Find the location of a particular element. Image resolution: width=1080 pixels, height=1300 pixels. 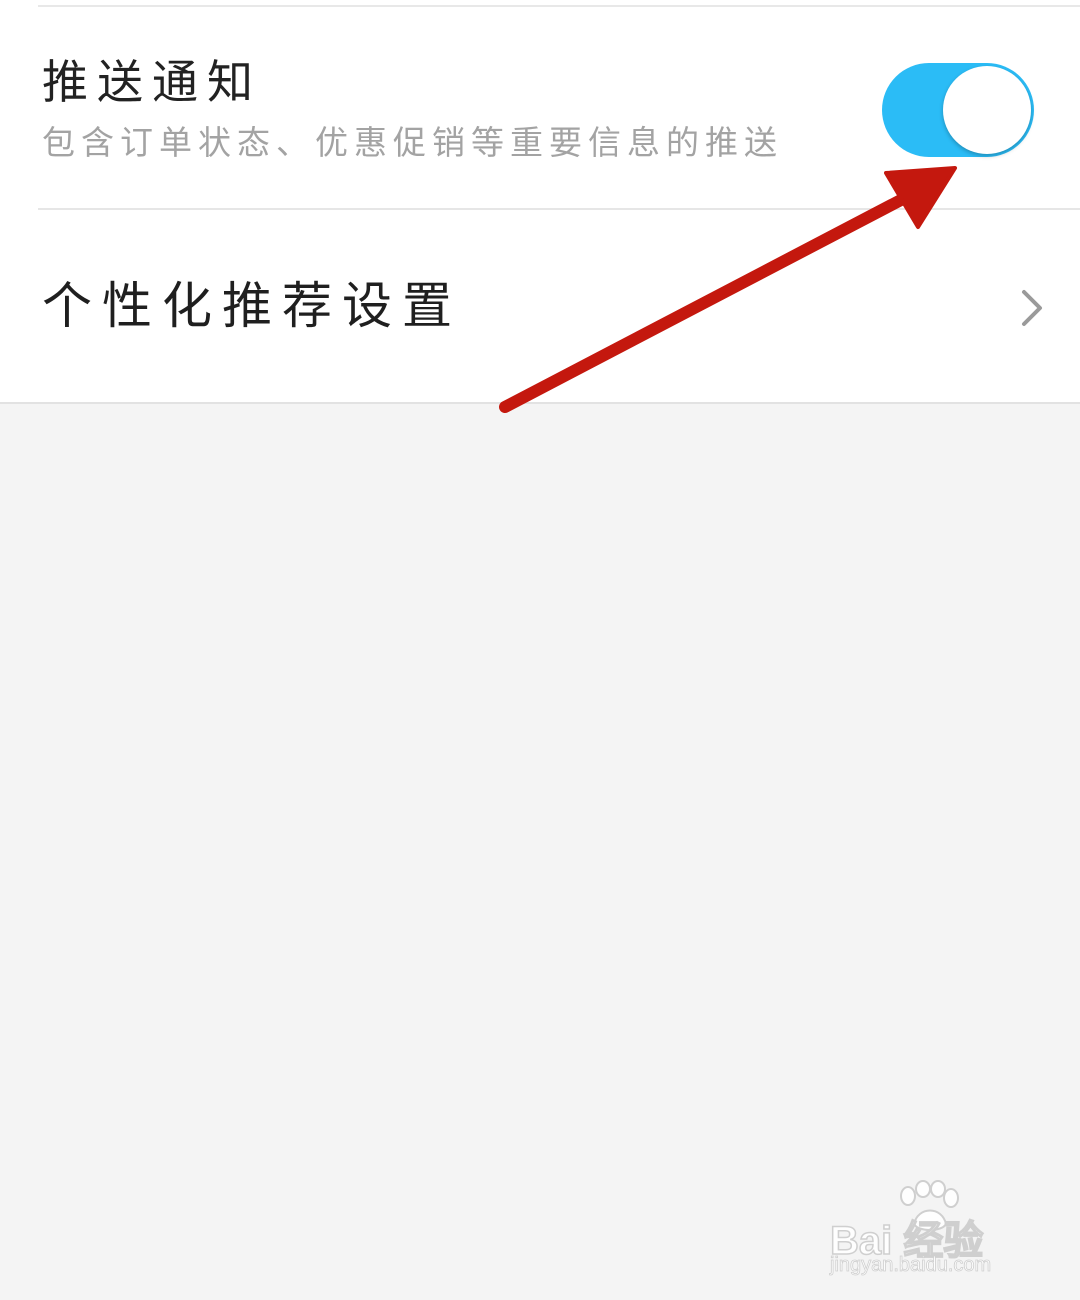

chevron-right-icon is located at coordinates (1032, 308).